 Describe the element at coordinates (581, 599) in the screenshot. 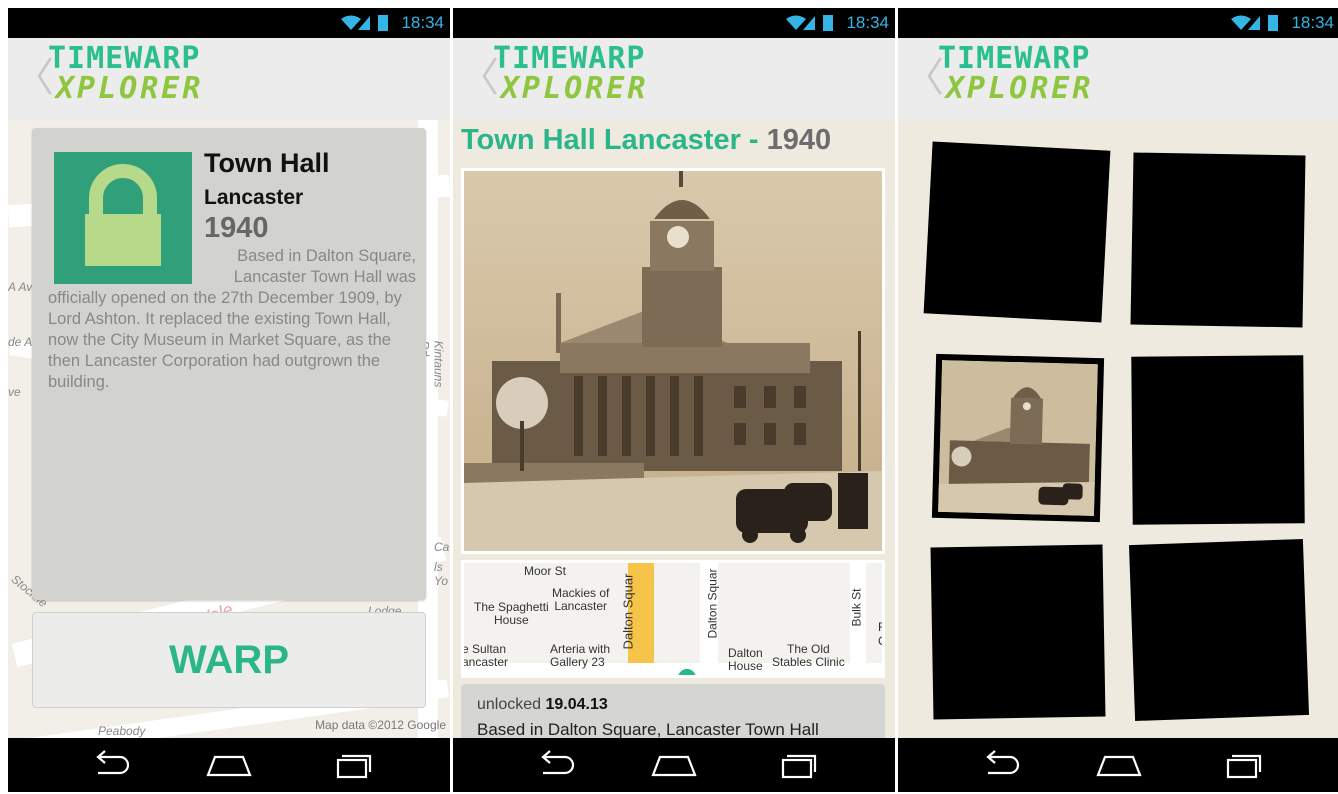

I see `map-label-mackies: Mackies of Lancaster` at that location.